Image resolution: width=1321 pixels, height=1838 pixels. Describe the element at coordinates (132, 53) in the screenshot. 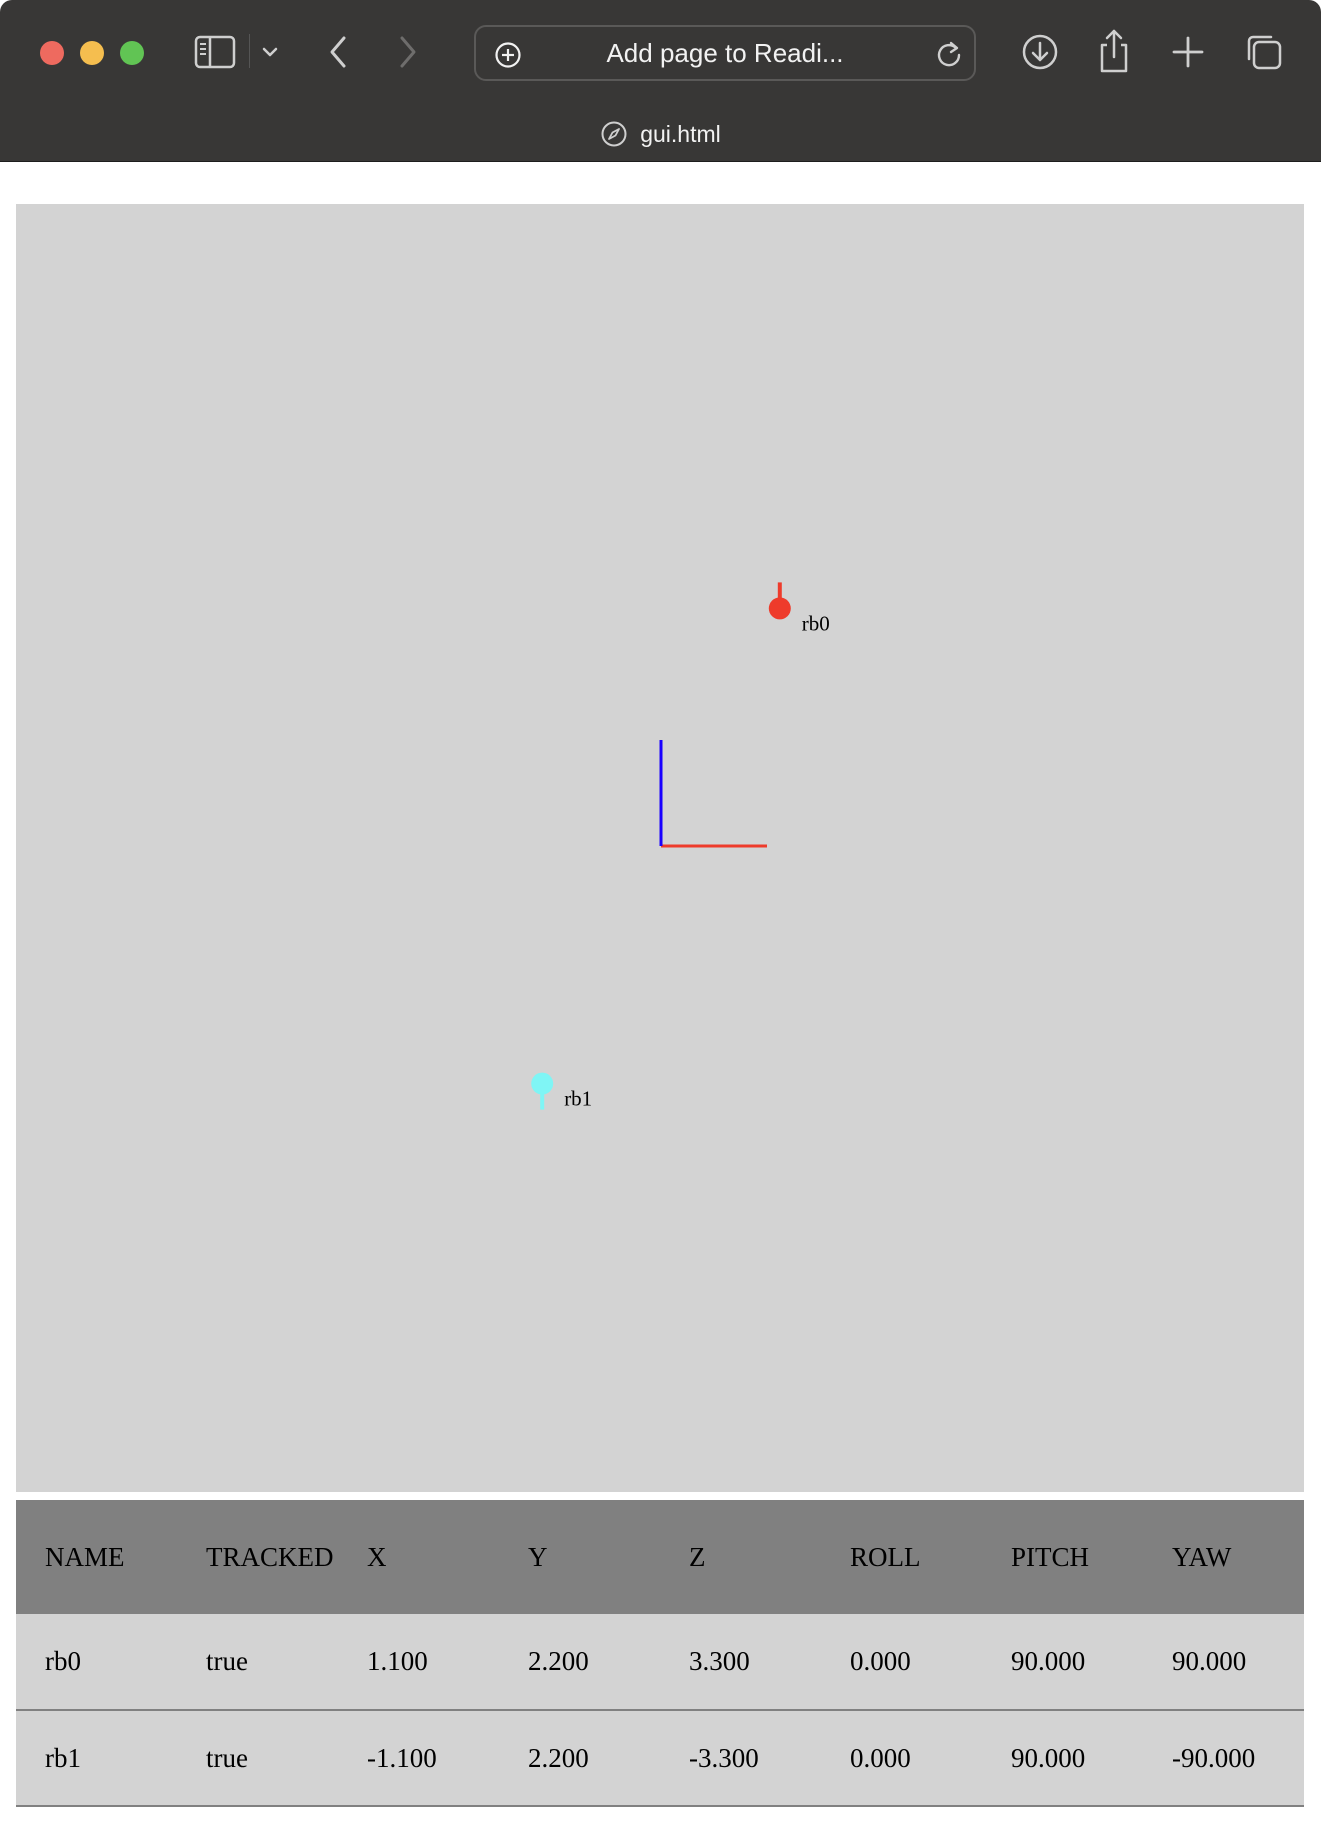

I see `zoom-window-icon` at that location.